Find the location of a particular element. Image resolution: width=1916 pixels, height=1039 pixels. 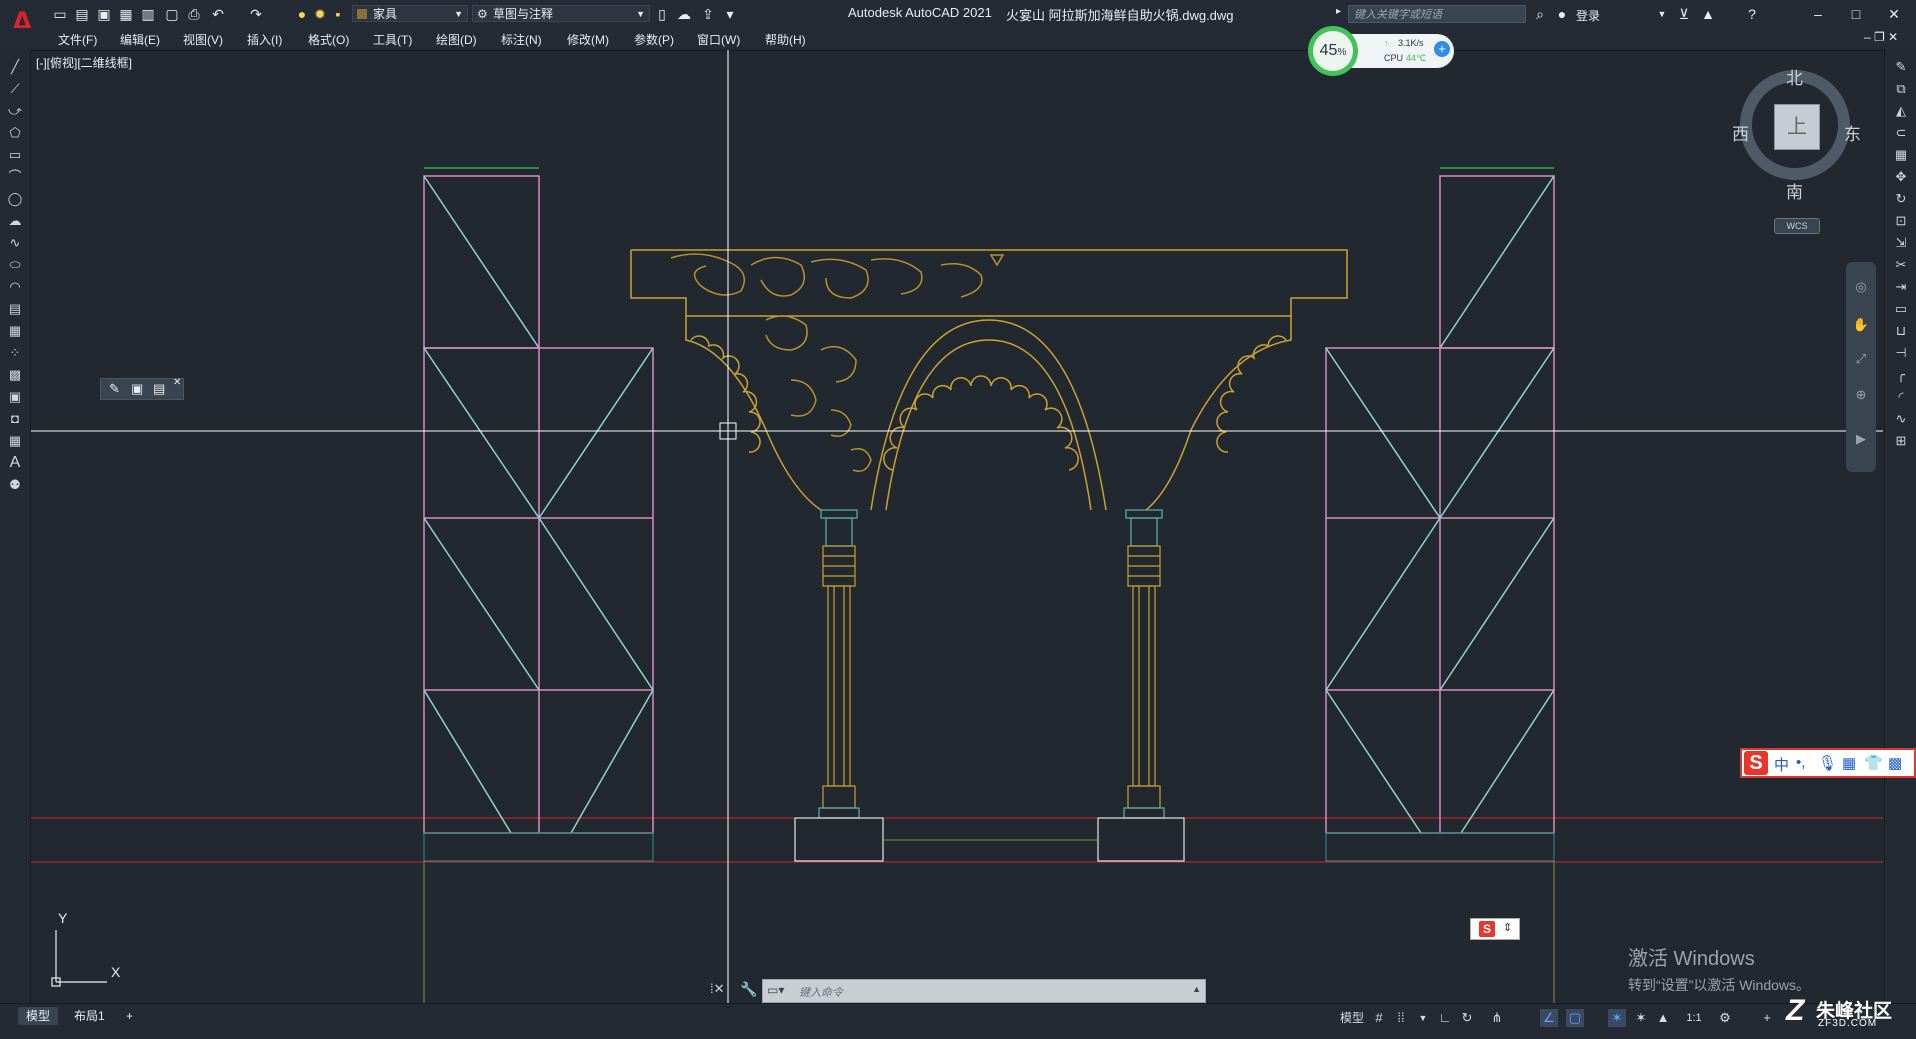

redo-icon: ↷ is located at coordinates (256, 14).